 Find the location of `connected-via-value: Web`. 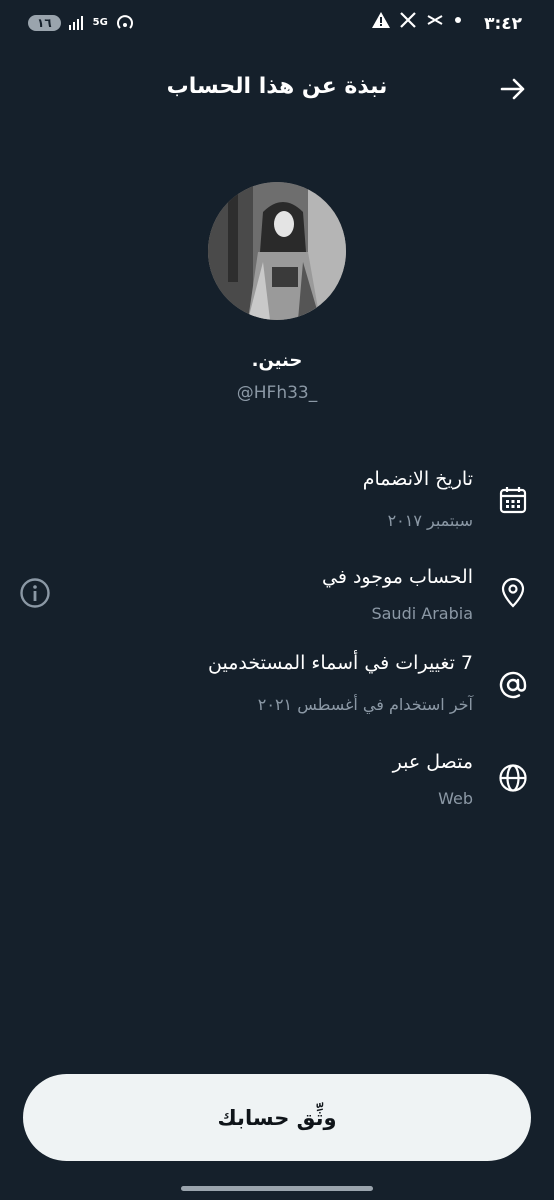

connected-via-value: Web is located at coordinates (455, 798).